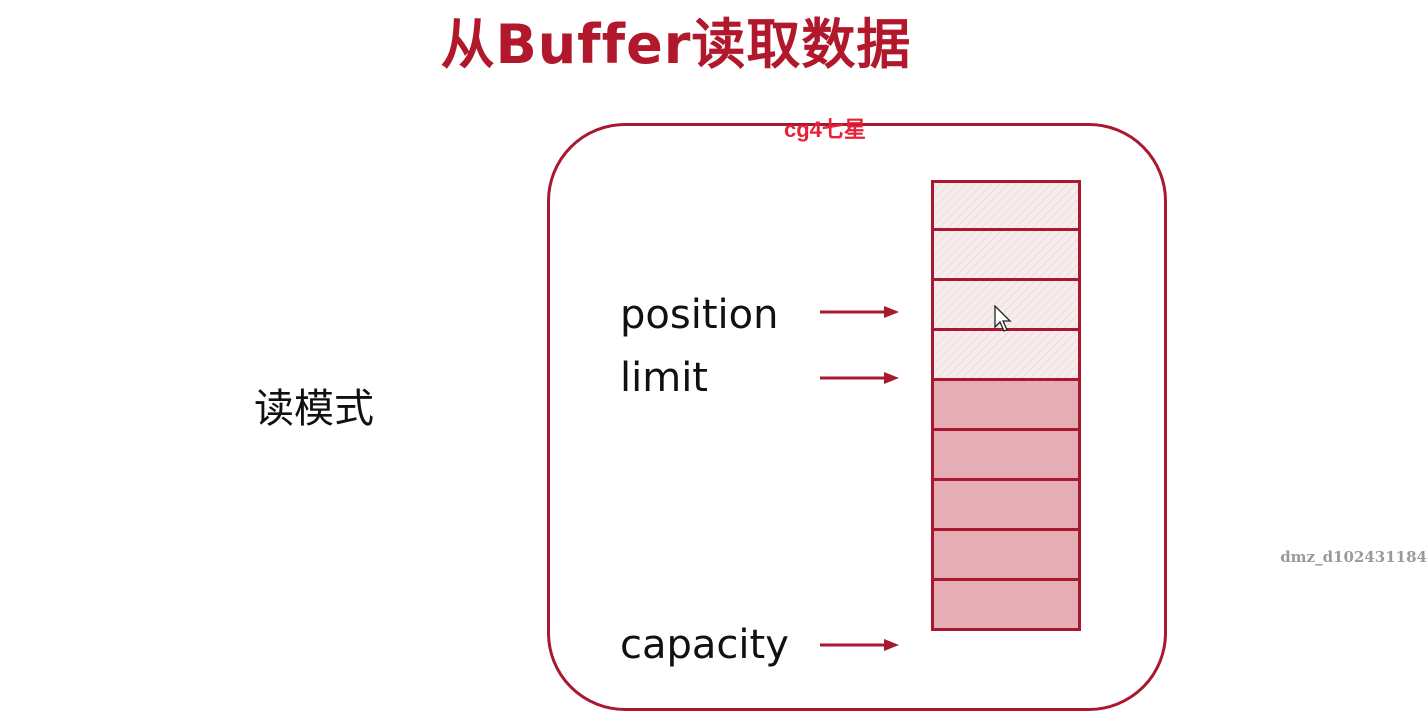 This screenshot has height=725, width=1427. Describe the element at coordinates (859, 645) in the screenshot. I see `capacity-arrow-icon` at that location.